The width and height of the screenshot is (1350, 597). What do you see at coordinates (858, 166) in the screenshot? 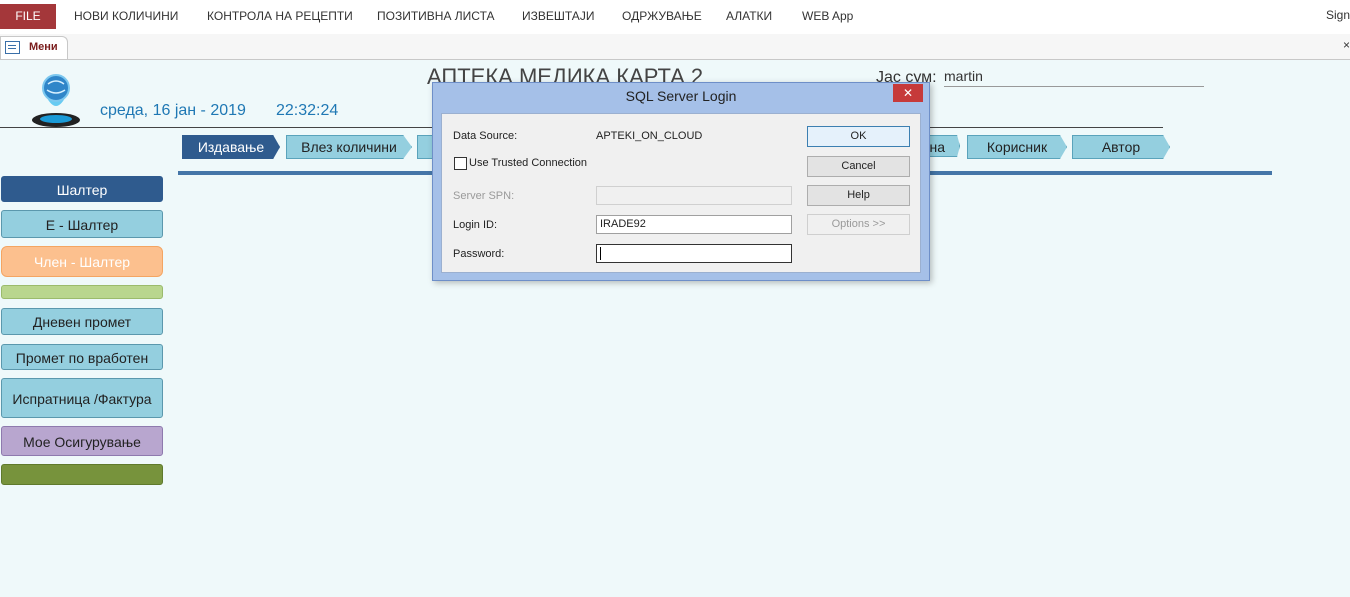
I see `cancel-button: Cancel` at bounding box center [858, 166].